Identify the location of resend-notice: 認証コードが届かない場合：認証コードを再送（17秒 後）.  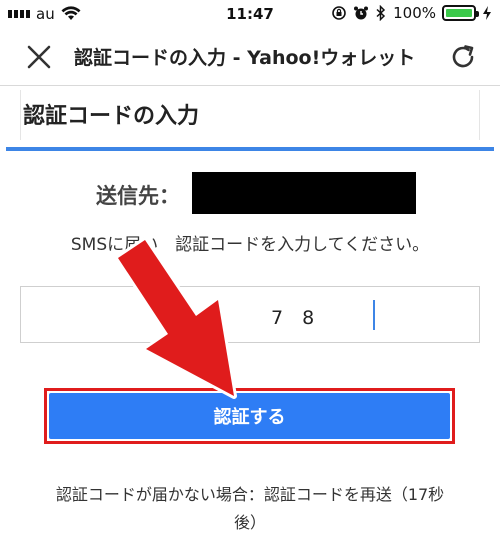
(250, 509).